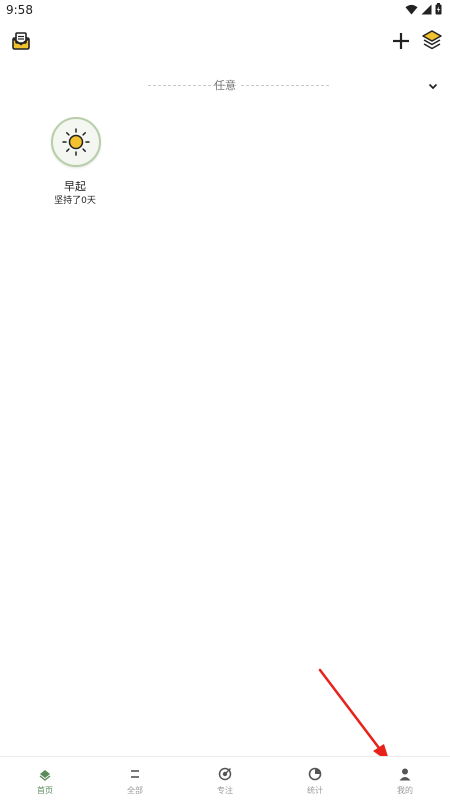  I want to click on battery-icon, so click(438, 9).